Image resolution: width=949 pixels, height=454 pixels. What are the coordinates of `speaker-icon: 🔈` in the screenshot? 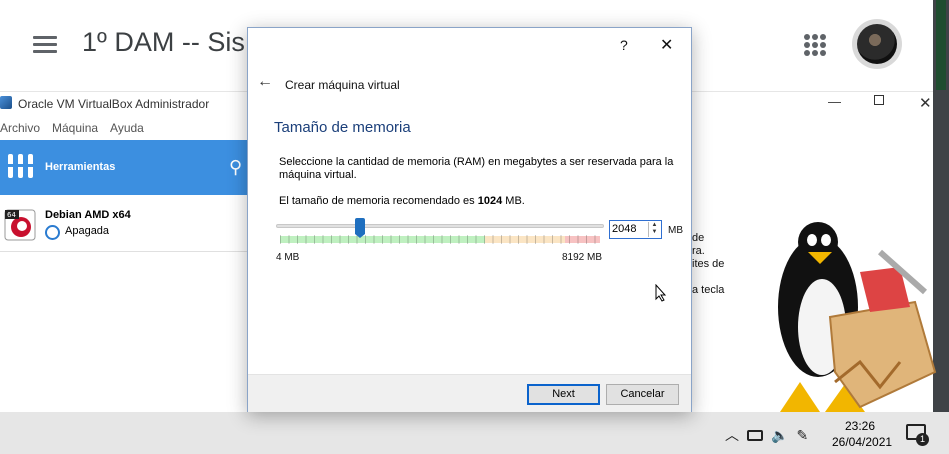 It's located at (779, 435).